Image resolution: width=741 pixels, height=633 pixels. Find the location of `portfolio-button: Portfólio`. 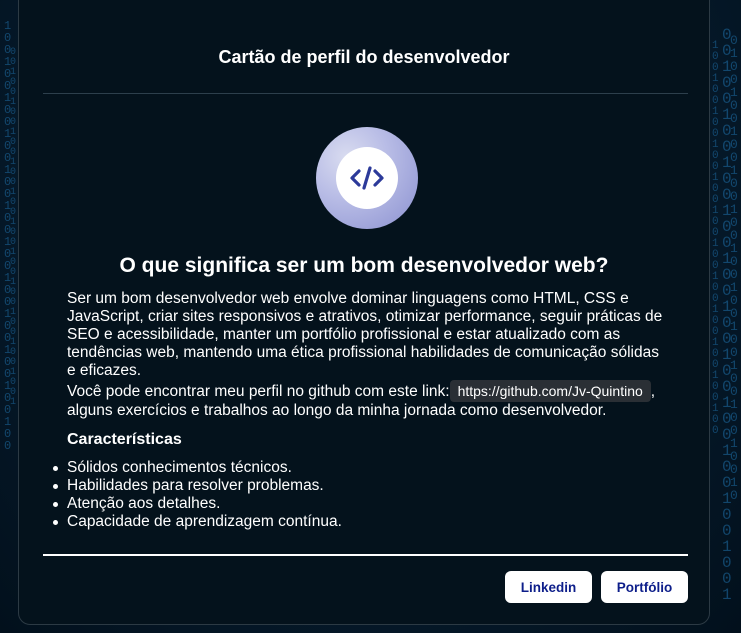

portfolio-button: Portfólio is located at coordinates (644, 587).